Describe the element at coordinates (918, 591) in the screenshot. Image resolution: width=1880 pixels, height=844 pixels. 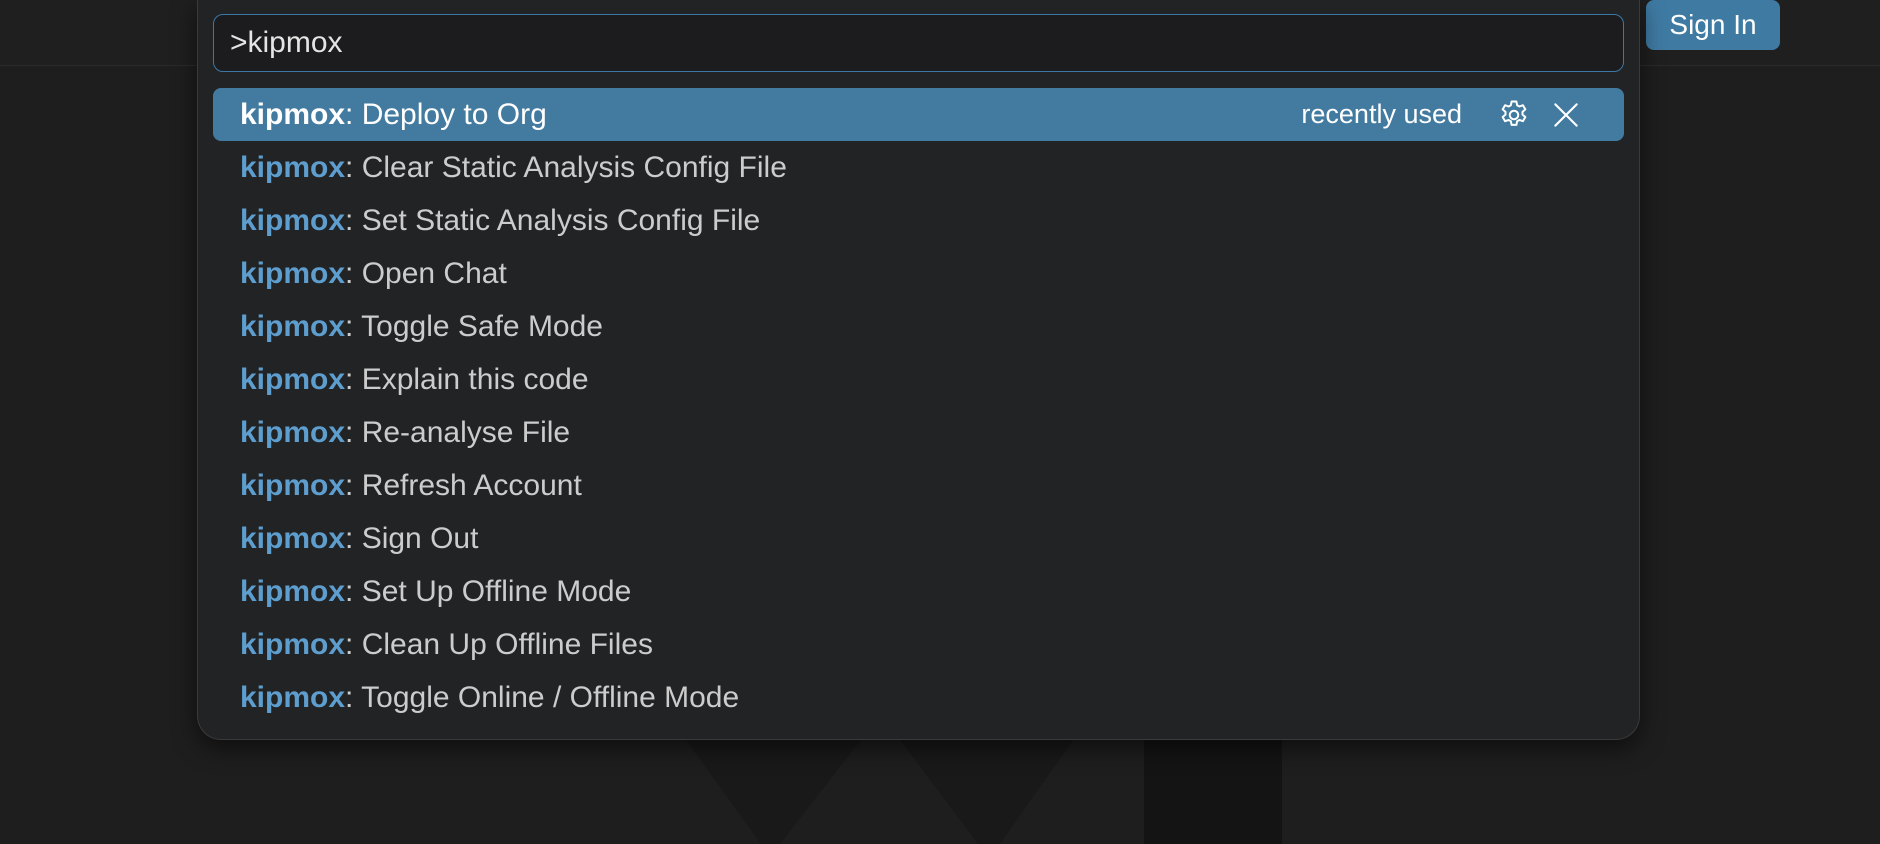
I see `list-item: kipmox: Set Up Offline Mode` at that location.